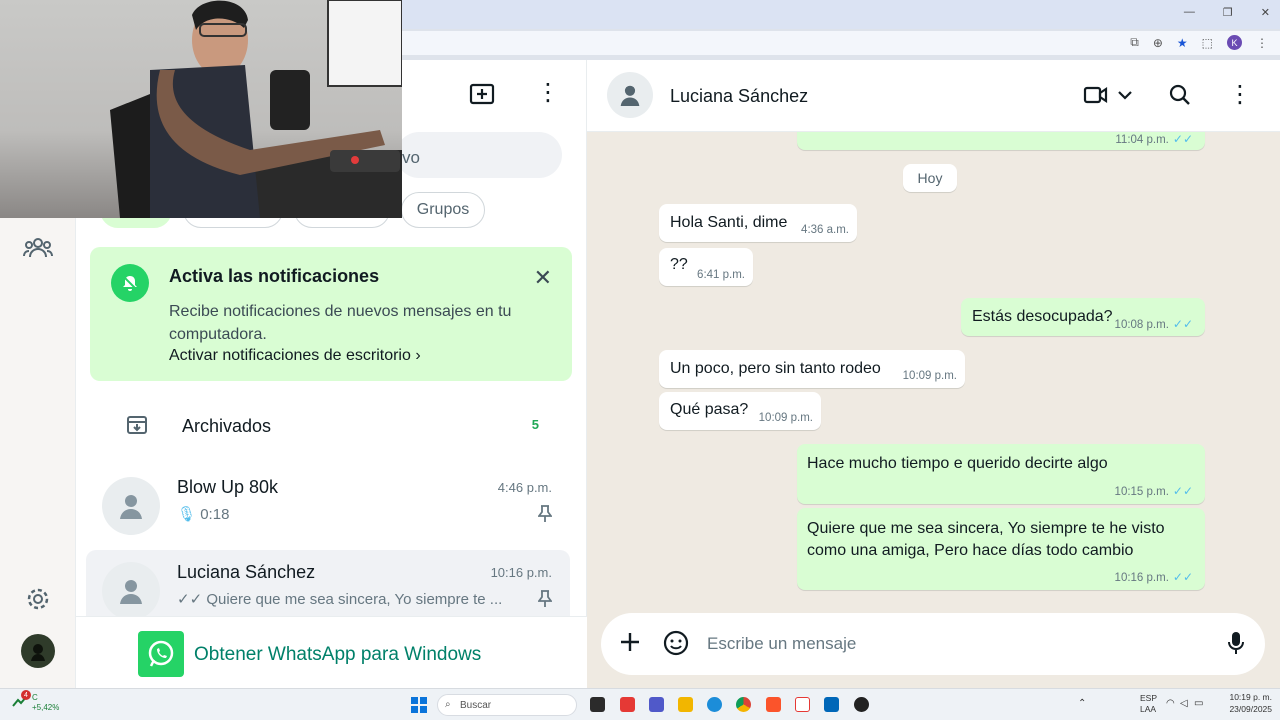 The height and width of the screenshot is (720, 1280). I want to click on taskbar-search: ⌕ Buscar, so click(507, 705).